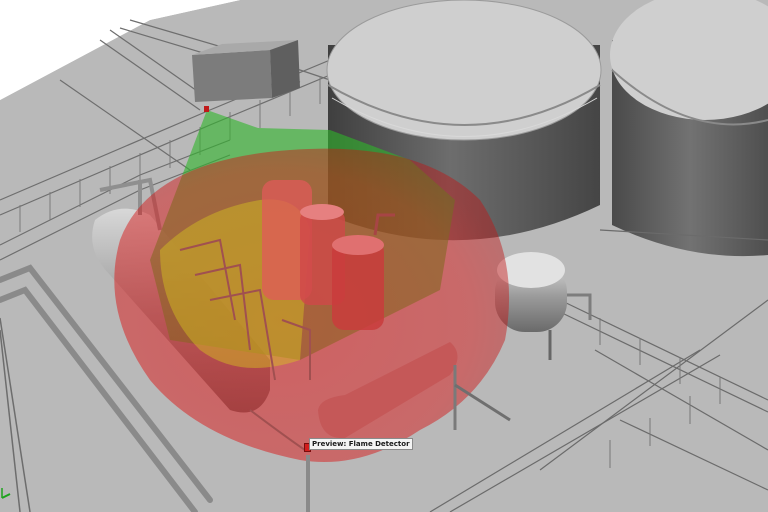  What do you see at coordinates (361, 444) in the screenshot?
I see `preview-label: Preview: Flame Detector` at bounding box center [361, 444].